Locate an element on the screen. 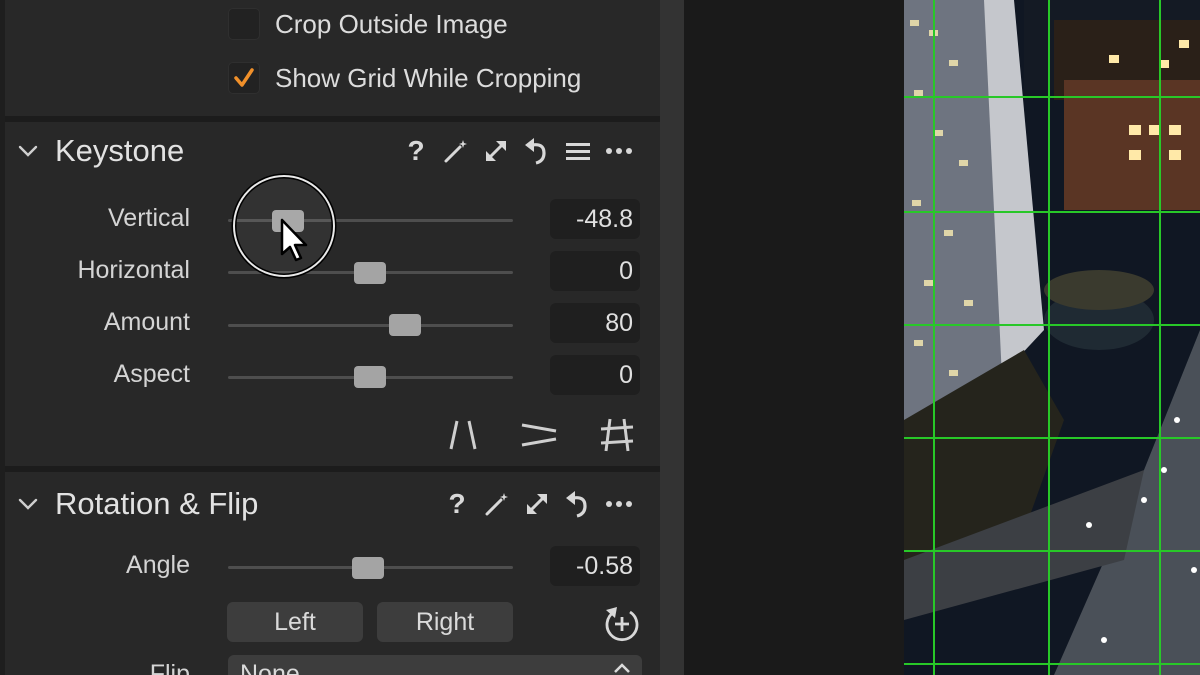  checkmark-icon is located at coordinates (244, 77).